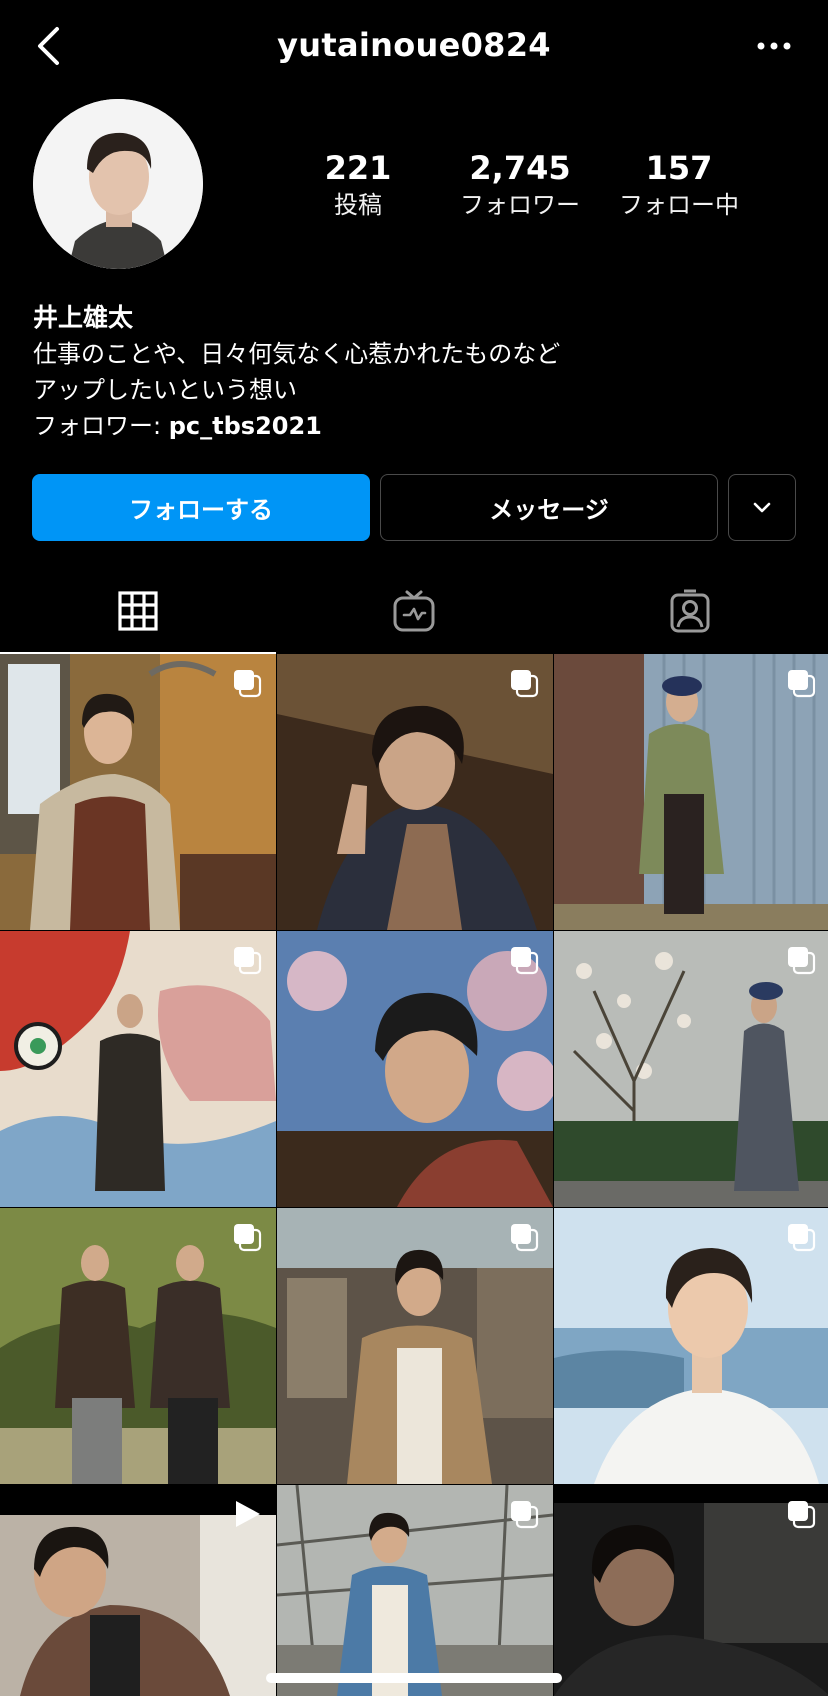 The image size is (828, 1696). I want to click on followers-count-value: 2,745, so click(520, 168).